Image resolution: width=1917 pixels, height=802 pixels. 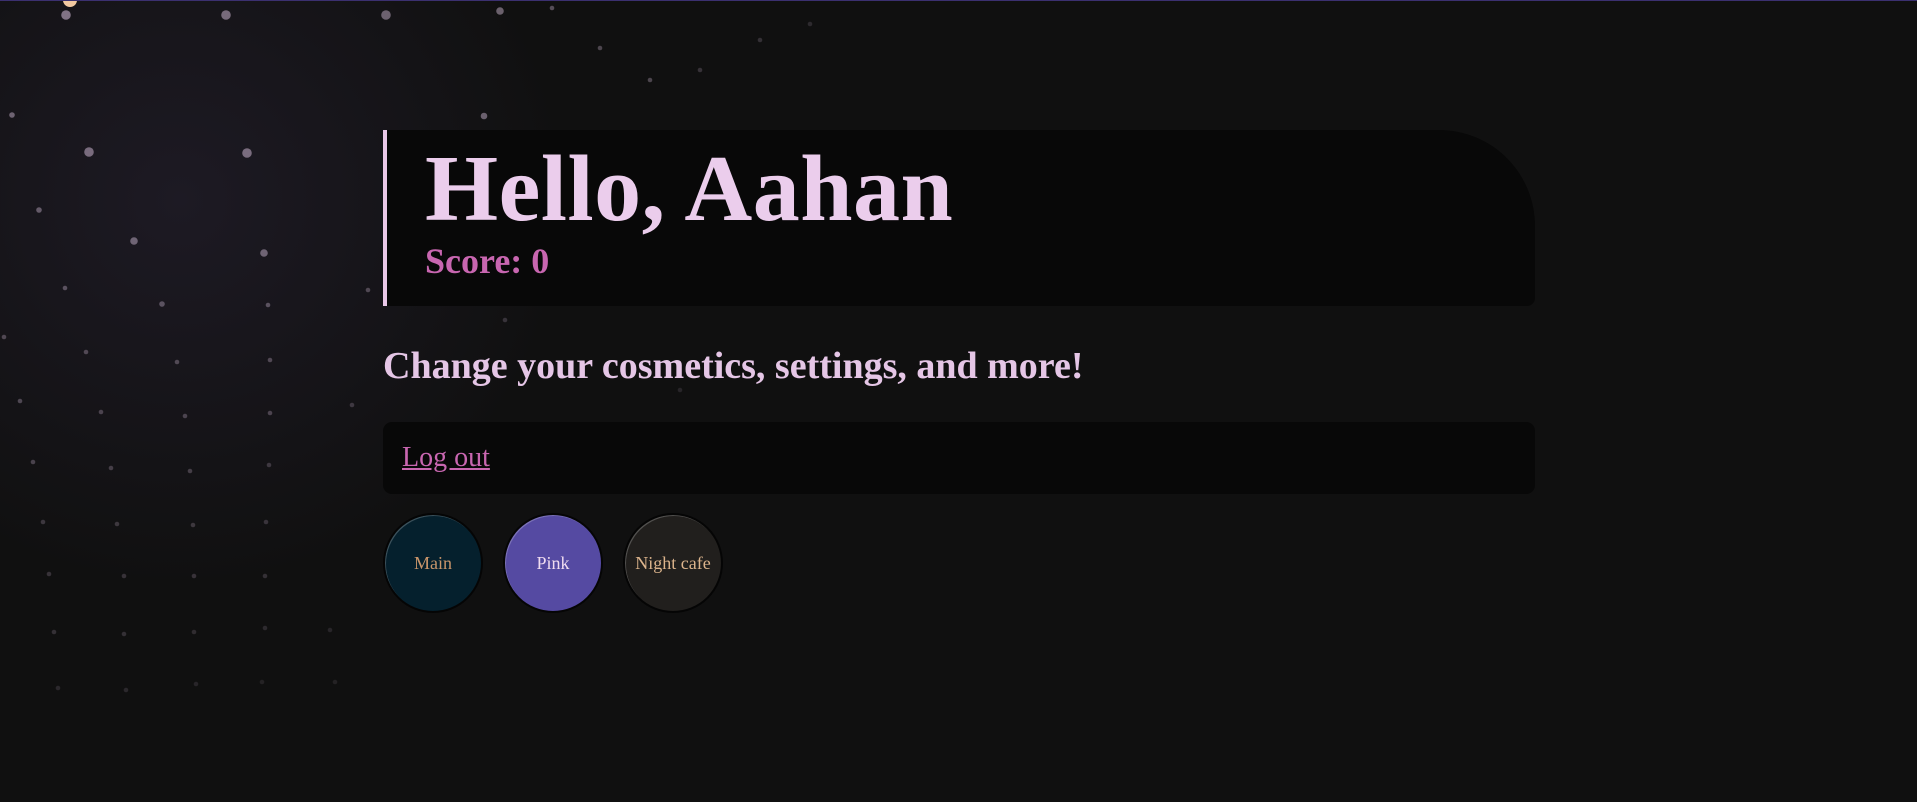 I want to click on greeting-panel: Hello, Aahan Score: 0, so click(x=959, y=218).